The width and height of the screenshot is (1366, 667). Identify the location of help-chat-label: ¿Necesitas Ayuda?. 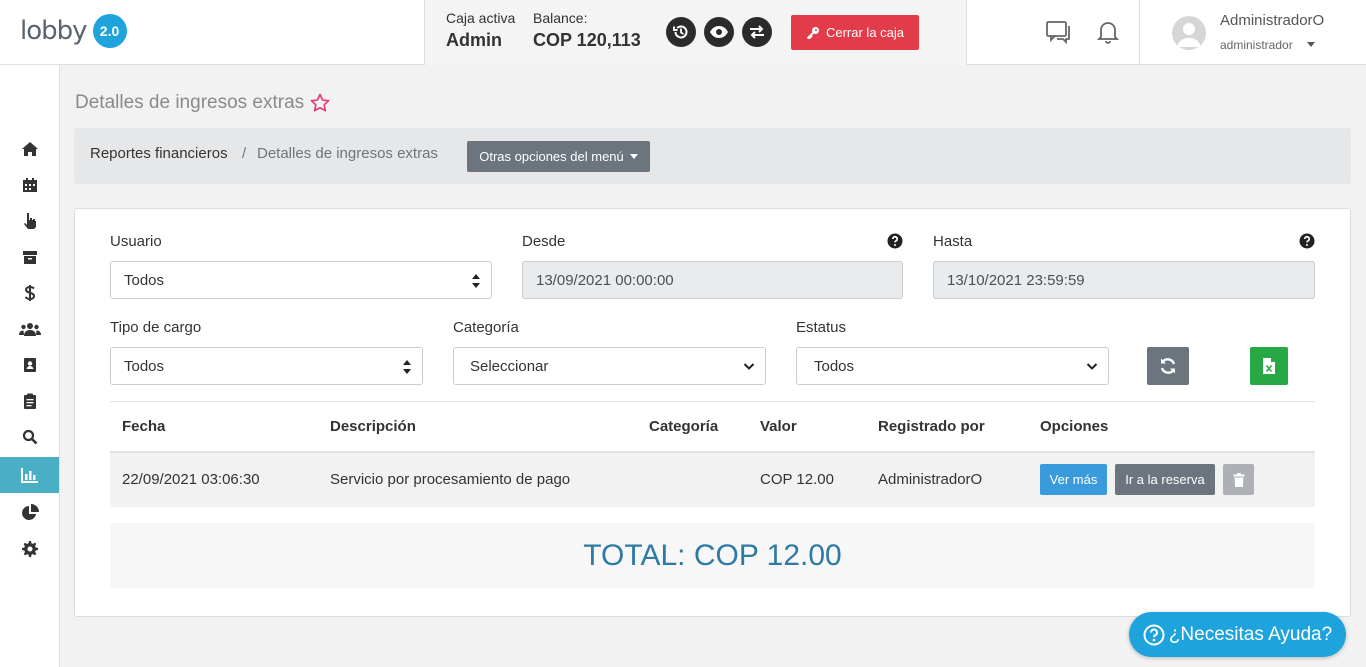
(1250, 634).